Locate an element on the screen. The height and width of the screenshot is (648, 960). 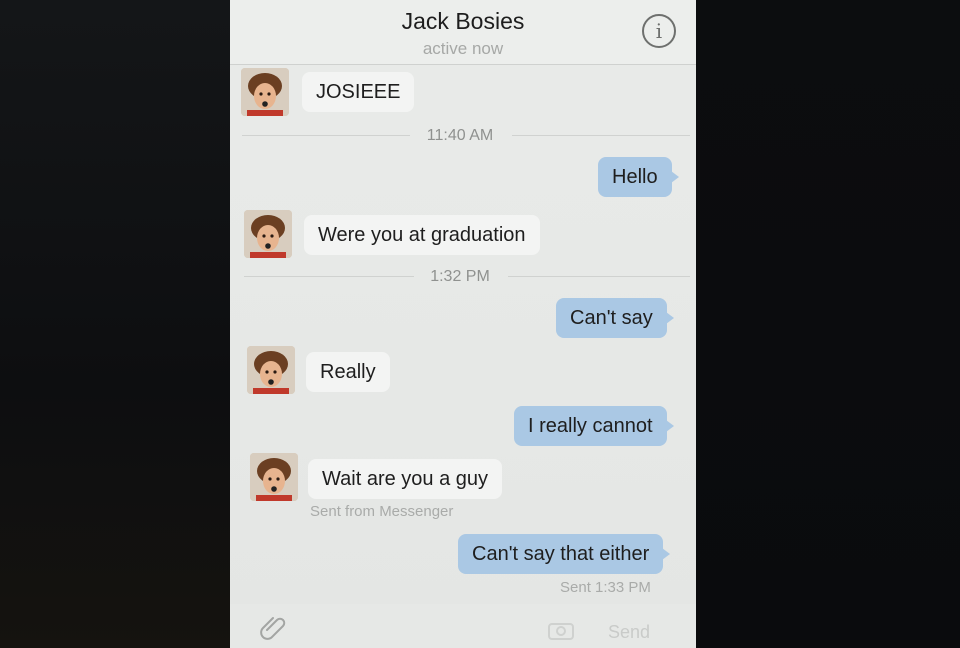
contact-name: Jack Bosies is located at coordinates (463, 21).